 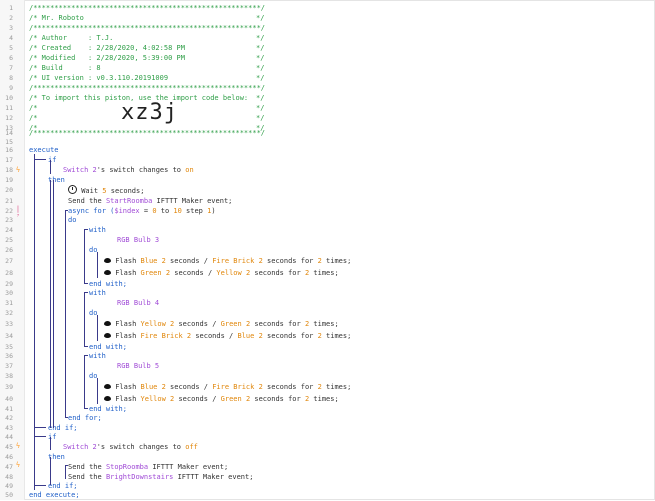 I want to click on value-on: on, so click(x=189, y=170).